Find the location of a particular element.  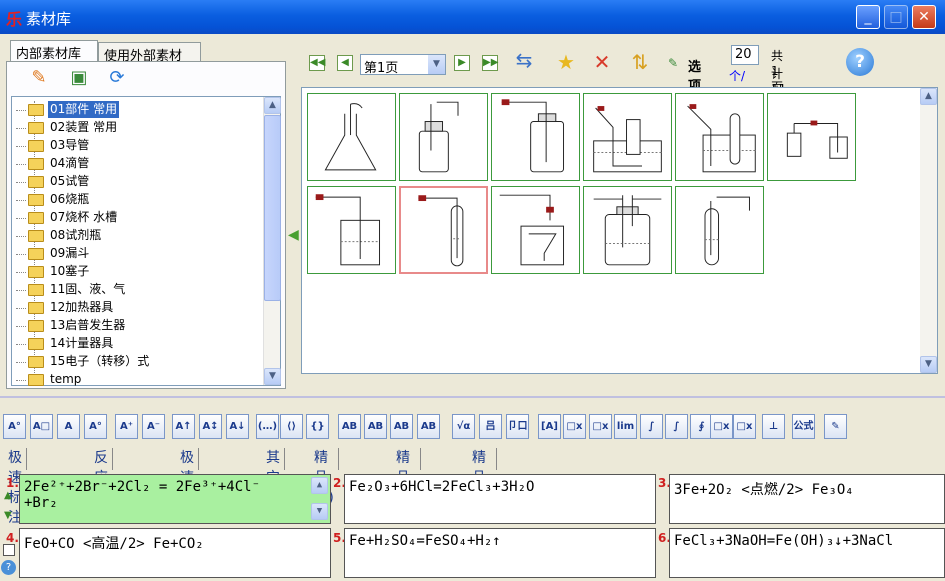

gallery-scrollbar: ▲ ▼ is located at coordinates (928, 230).